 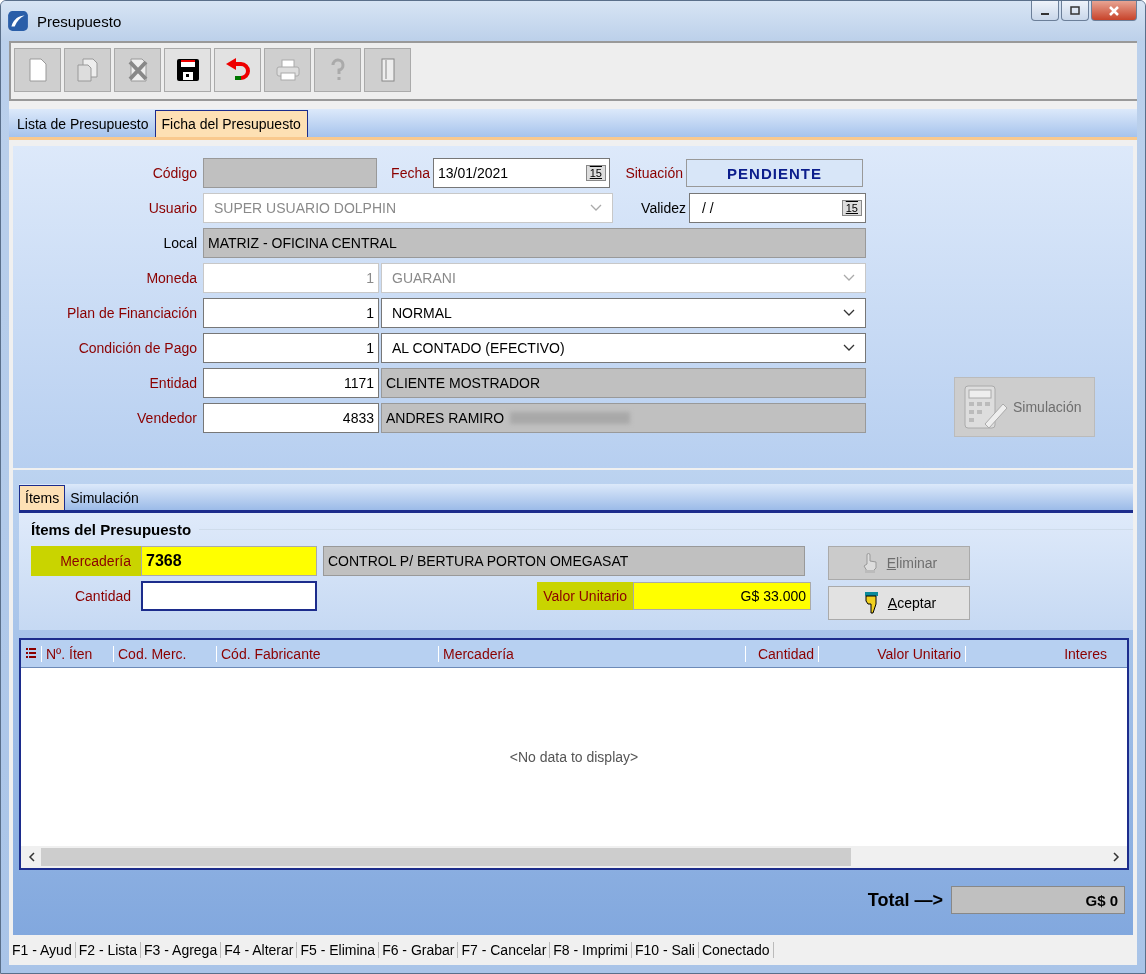 What do you see at coordinates (777, 208) in the screenshot?
I see `date-field: / / 15` at bounding box center [777, 208].